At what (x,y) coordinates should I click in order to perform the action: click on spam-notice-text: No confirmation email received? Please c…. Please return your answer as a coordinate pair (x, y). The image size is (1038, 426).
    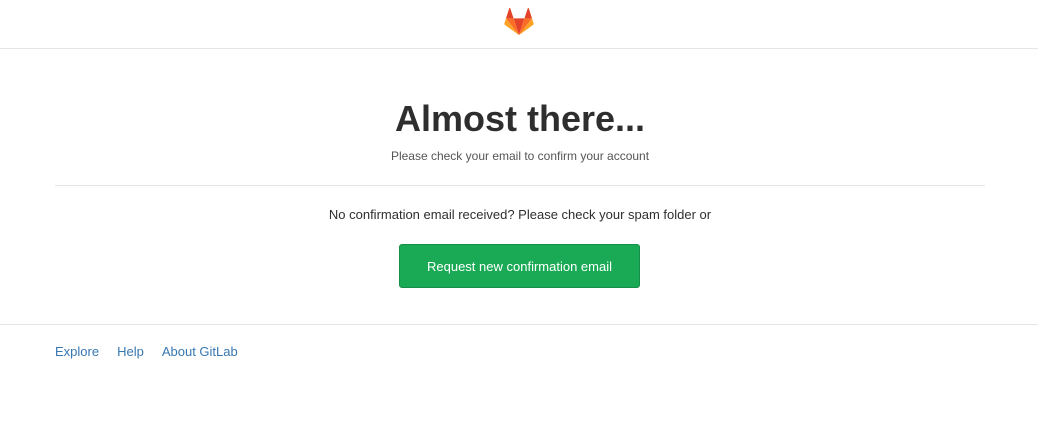
    Looking at the image, I should click on (520, 214).